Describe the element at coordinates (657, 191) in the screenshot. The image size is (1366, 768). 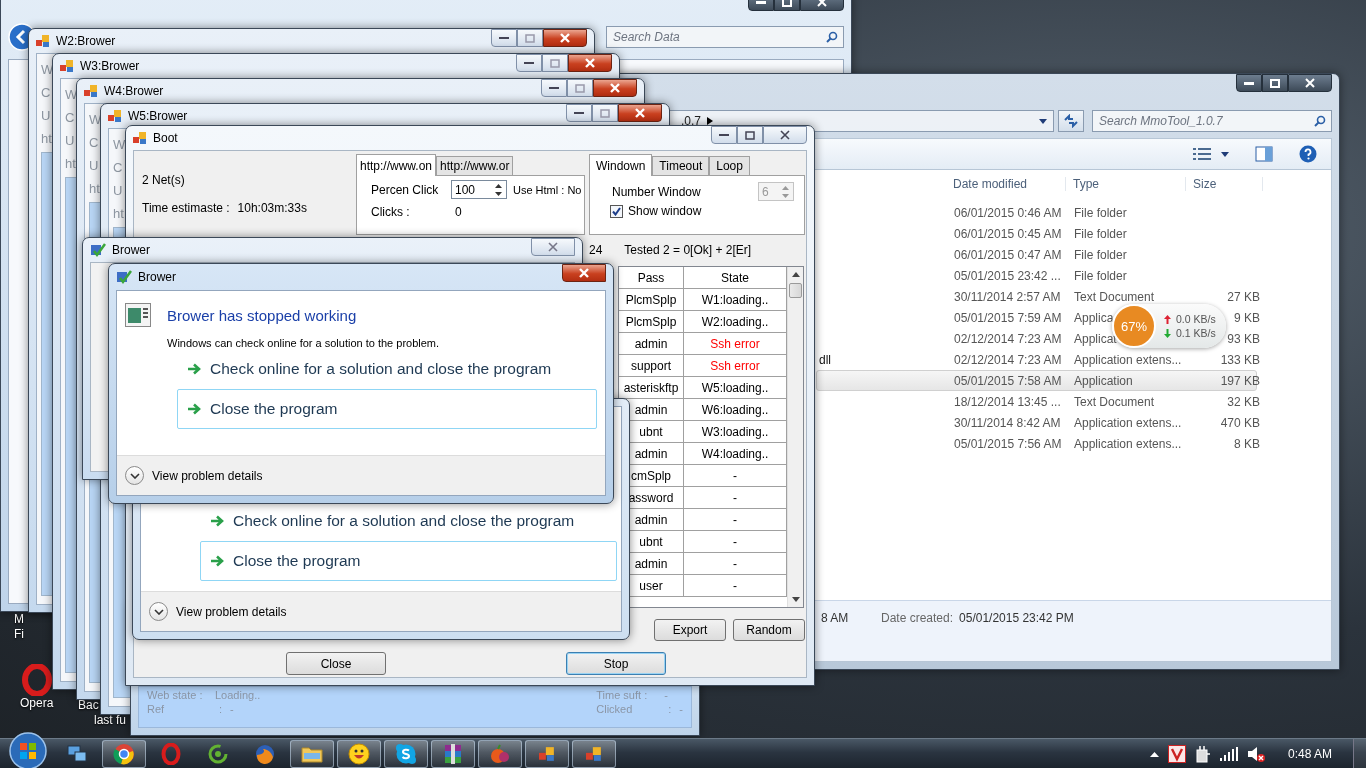
I see `field-label: Number Window` at that location.